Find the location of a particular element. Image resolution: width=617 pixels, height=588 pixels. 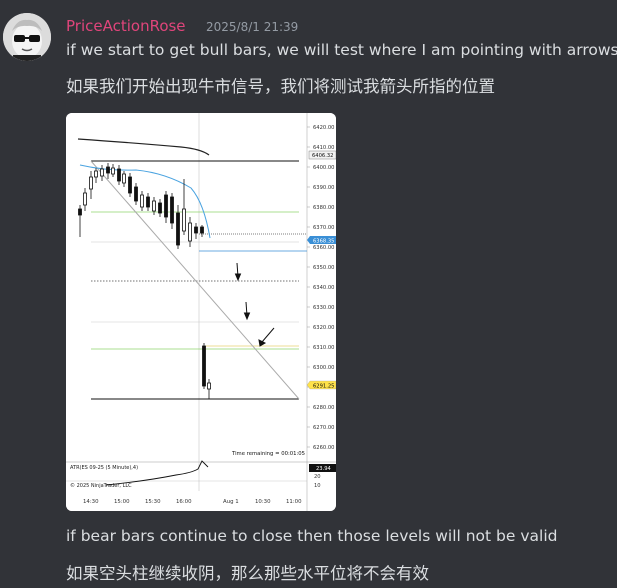

time-tick-label: 14:30 is located at coordinates (91, 502).